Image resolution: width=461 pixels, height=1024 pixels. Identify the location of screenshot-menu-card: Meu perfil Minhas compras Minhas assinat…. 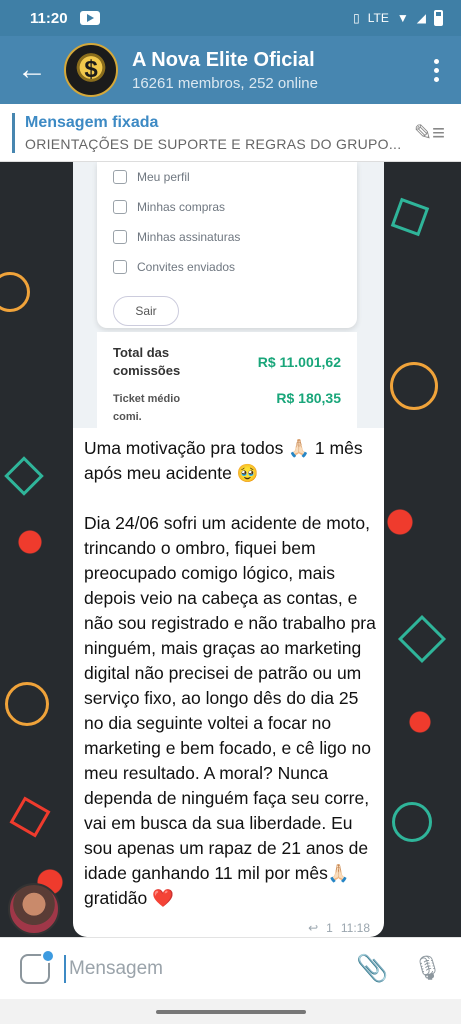
(227, 245).